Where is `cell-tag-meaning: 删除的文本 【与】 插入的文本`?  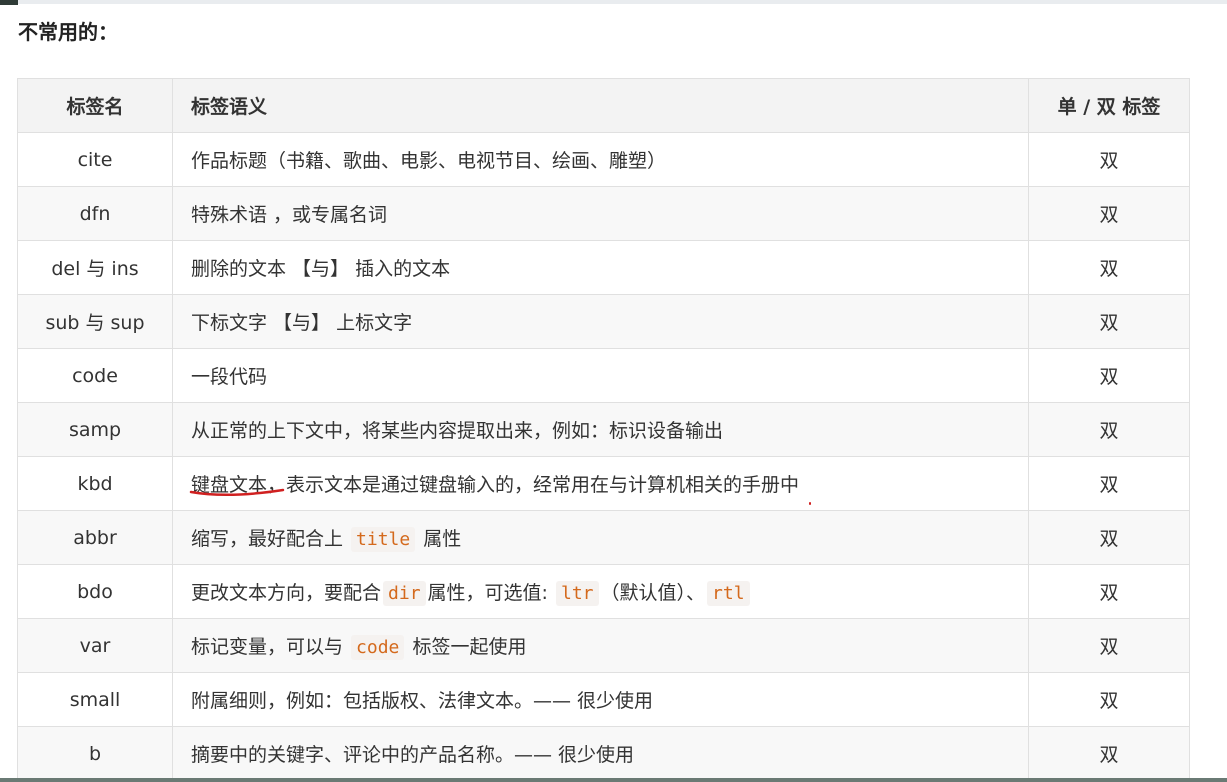 cell-tag-meaning: 删除的文本 【与】 插入的文本 is located at coordinates (600, 267).